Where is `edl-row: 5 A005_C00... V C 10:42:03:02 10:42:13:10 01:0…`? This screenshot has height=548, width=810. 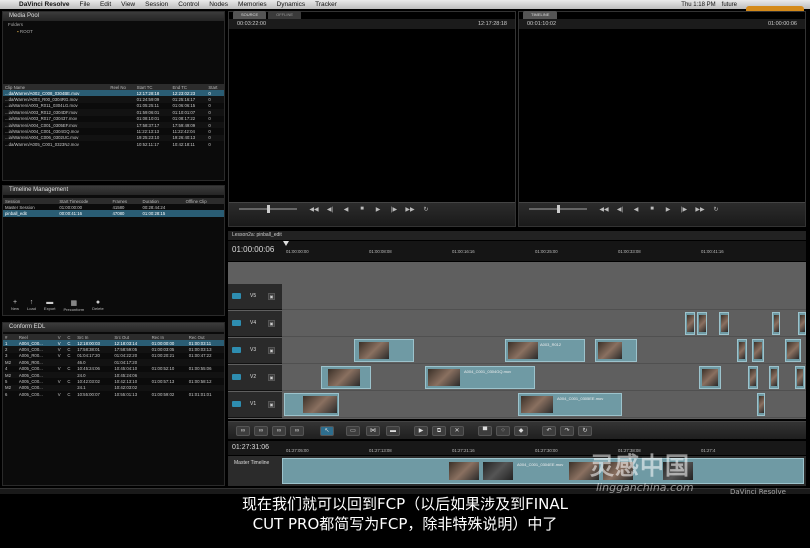 edl-row: 5 A005_C00... V C 10:42:03:02 10:42:13:10 01:0… is located at coordinates (113, 381).